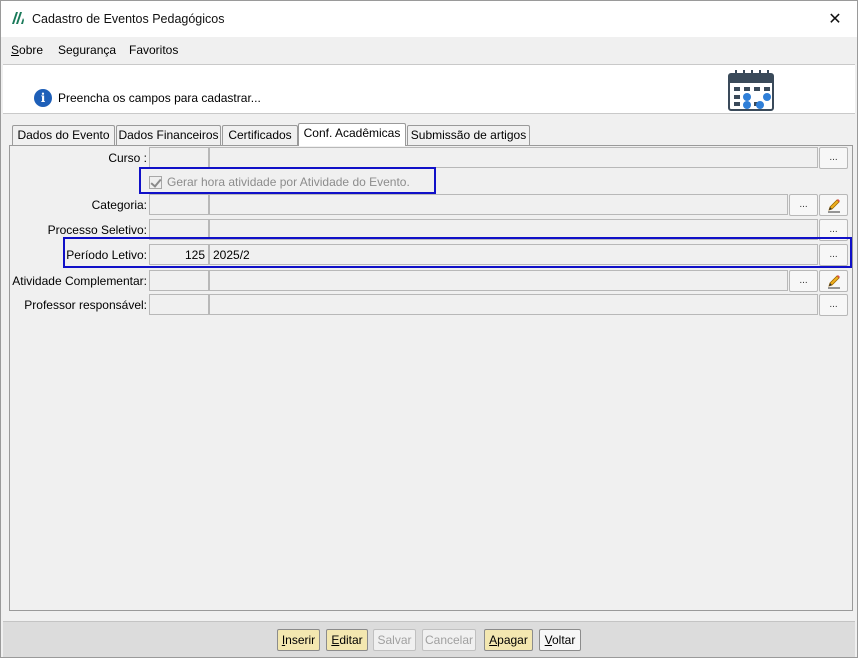 The width and height of the screenshot is (858, 658). Describe the element at coordinates (468, 135) in the screenshot. I see `tab-submissao-de-artigos: Submissão de artigos` at that location.